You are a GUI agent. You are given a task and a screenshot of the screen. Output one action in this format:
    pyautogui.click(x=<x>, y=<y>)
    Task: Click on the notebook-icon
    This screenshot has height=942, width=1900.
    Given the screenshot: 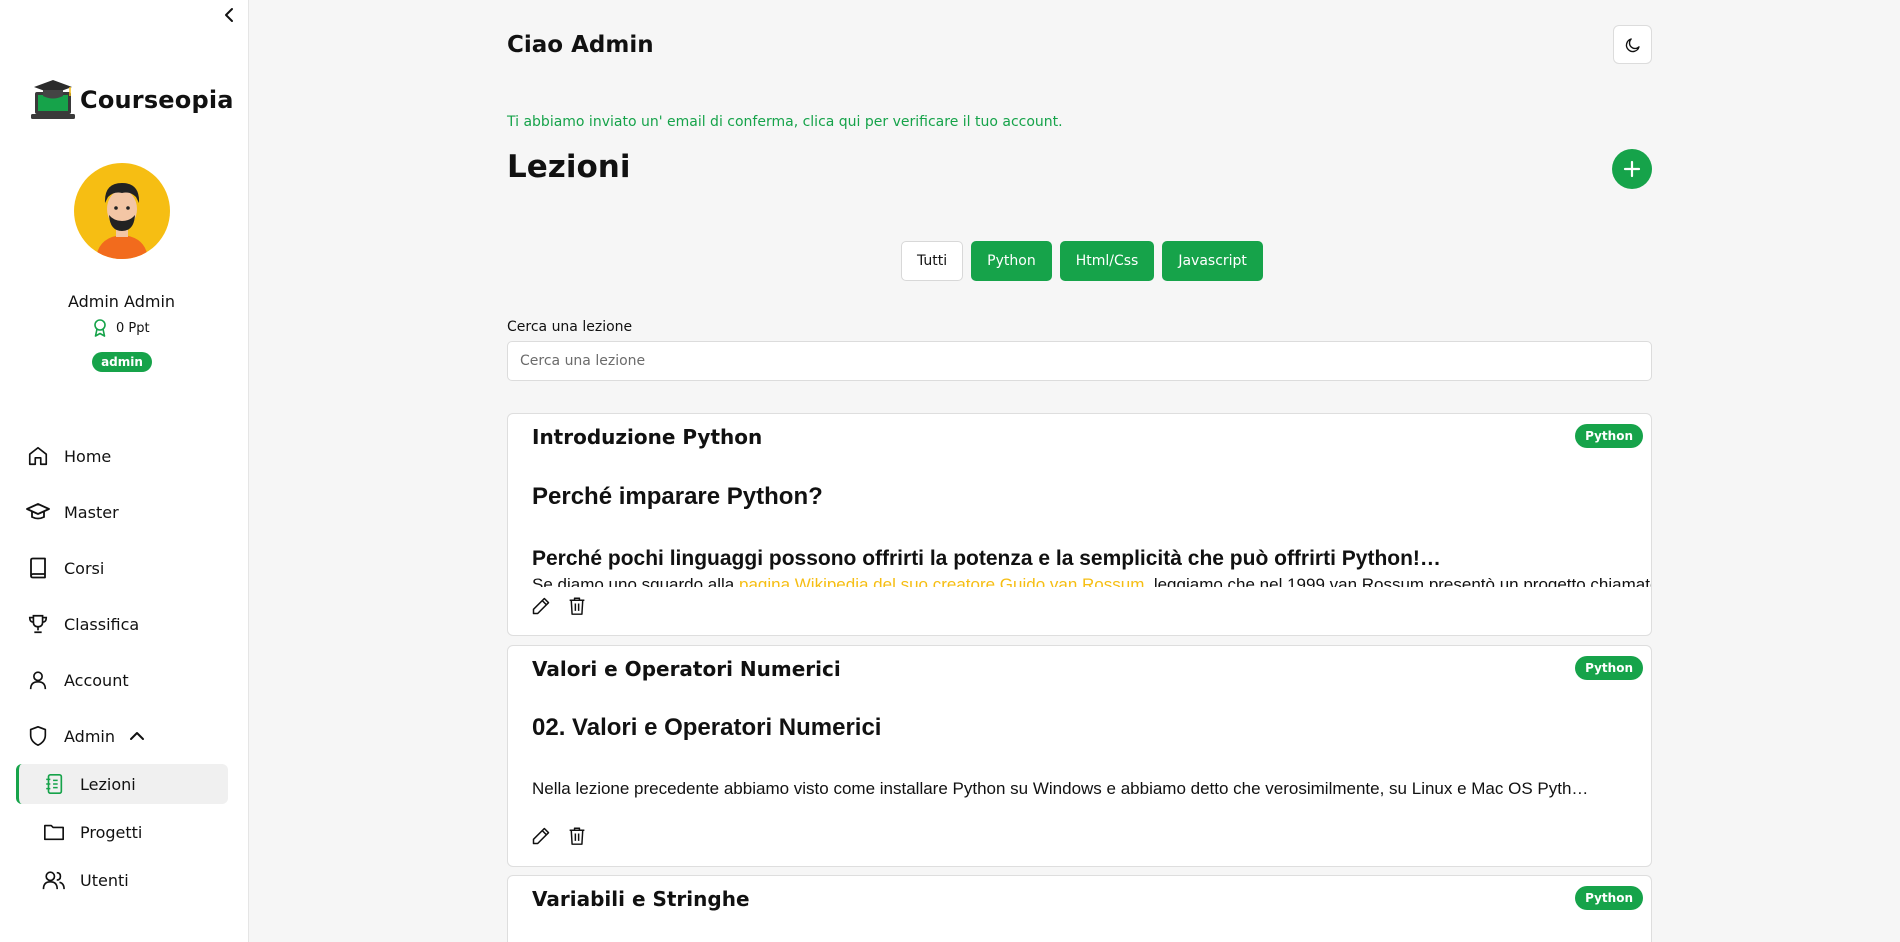 What is the action you would take?
    pyautogui.click(x=54, y=784)
    